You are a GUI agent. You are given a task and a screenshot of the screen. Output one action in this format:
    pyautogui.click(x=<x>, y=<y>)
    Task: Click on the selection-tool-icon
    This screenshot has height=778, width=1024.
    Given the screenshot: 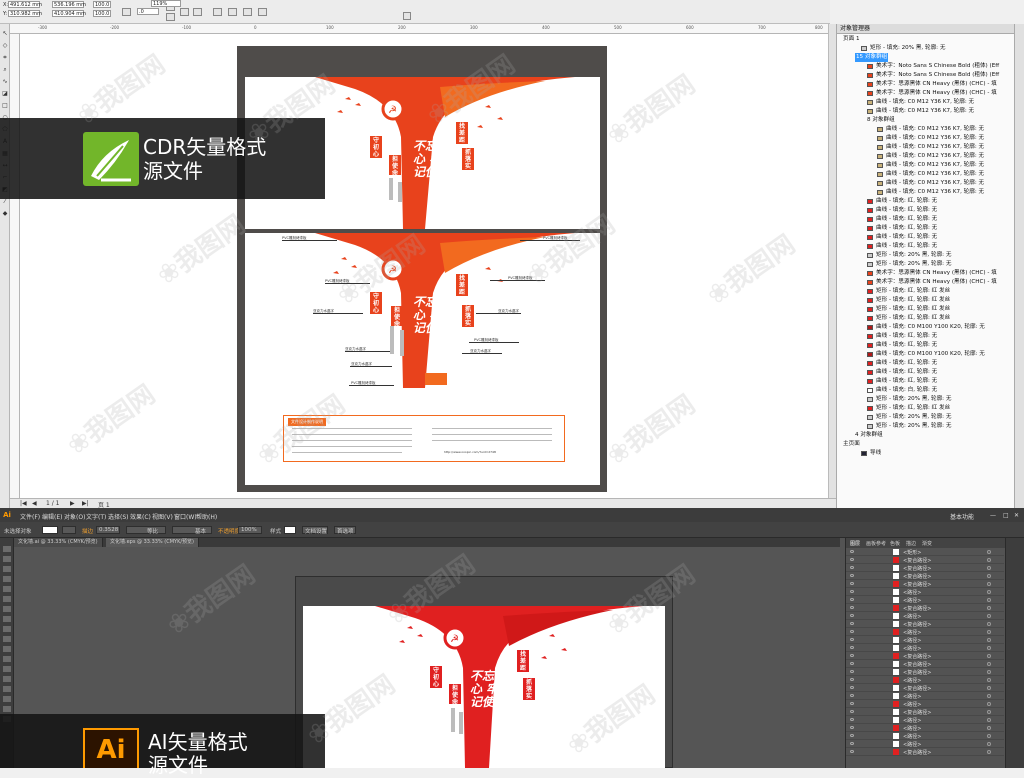 What is the action you would take?
    pyautogui.click(x=7, y=549)
    